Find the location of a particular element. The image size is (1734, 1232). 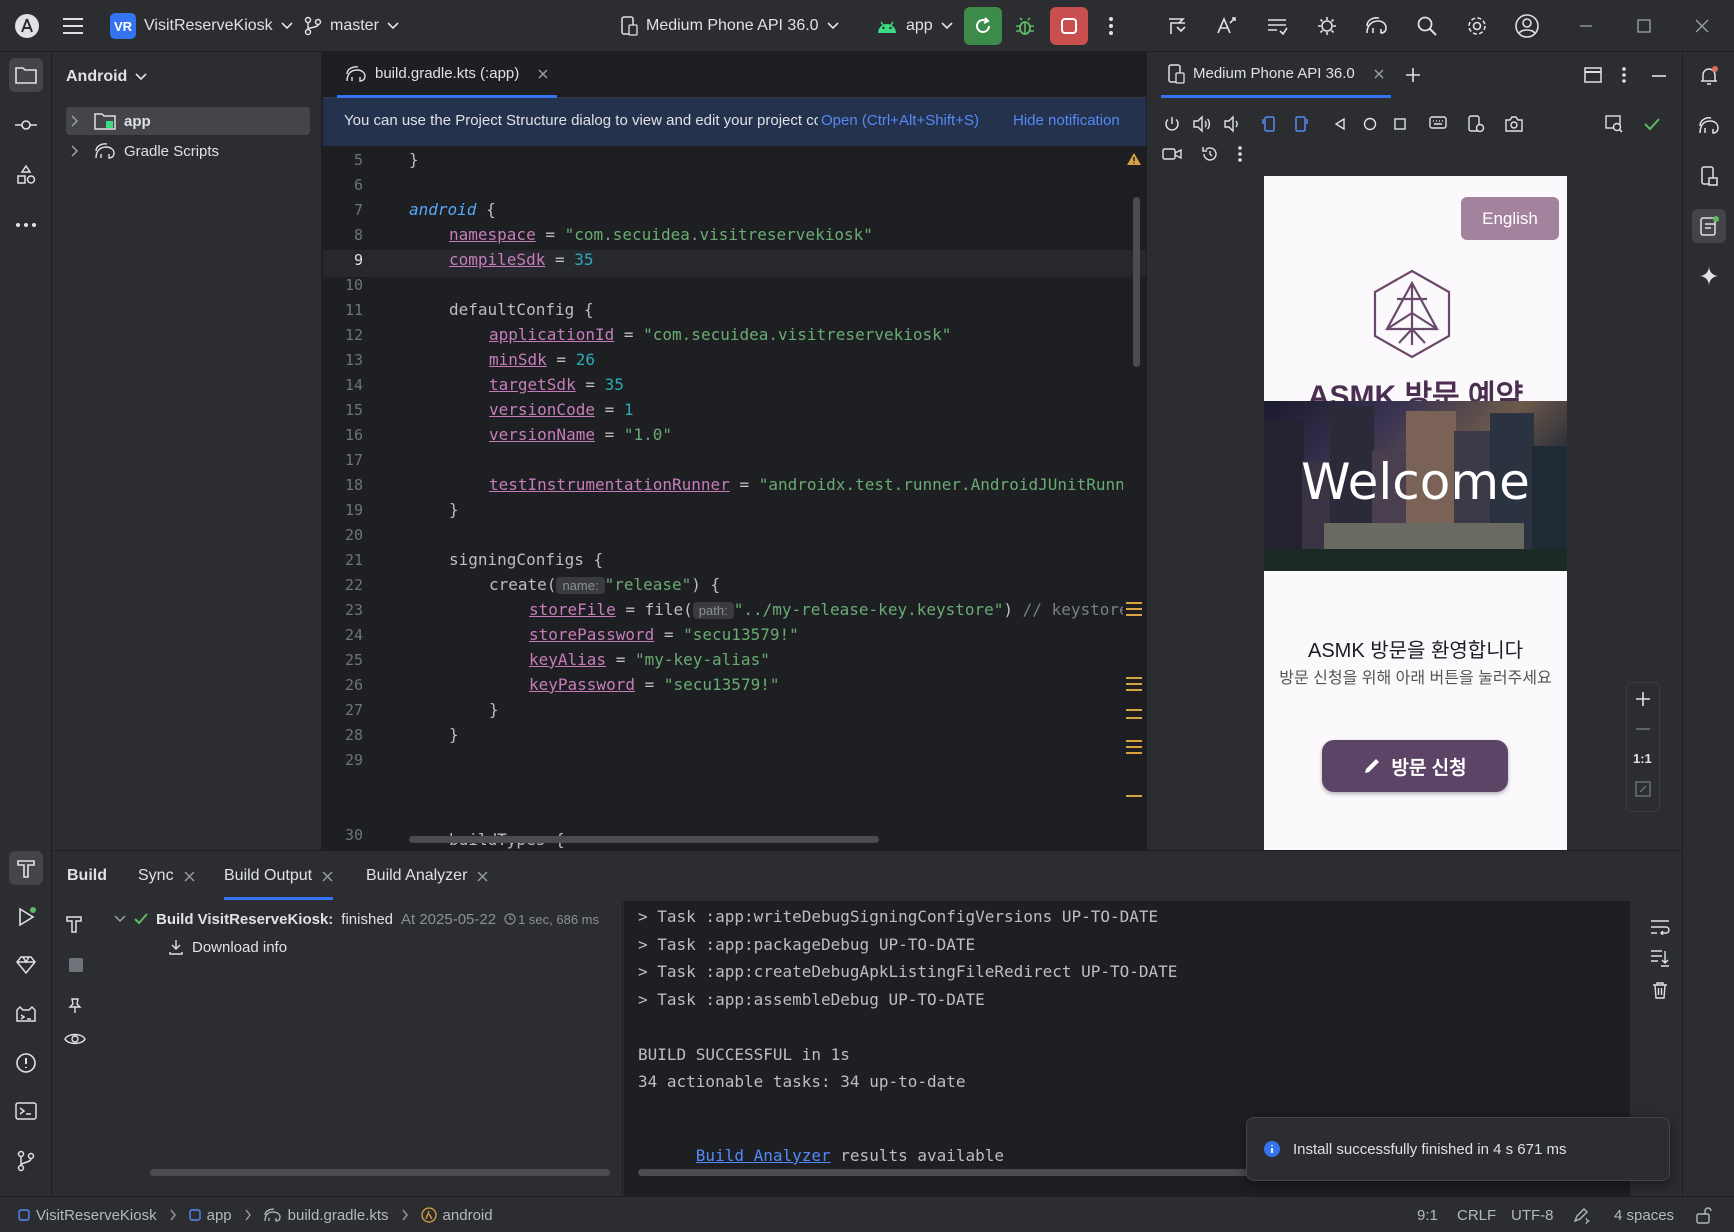

hammer-icon is located at coordinates (74, 924).